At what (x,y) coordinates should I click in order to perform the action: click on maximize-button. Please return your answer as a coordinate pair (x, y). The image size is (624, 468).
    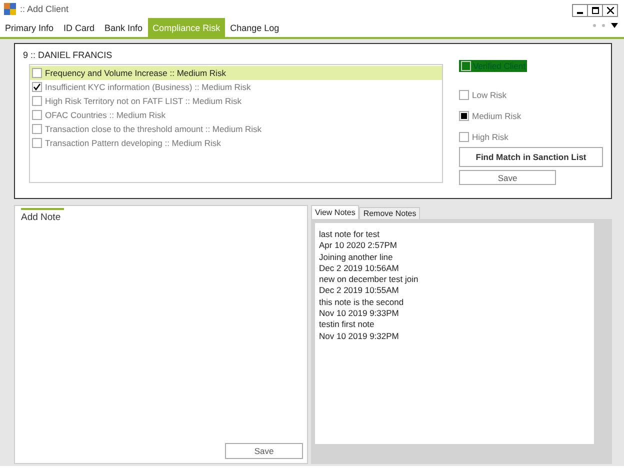
    Looking at the image, I should click on (595, 10).